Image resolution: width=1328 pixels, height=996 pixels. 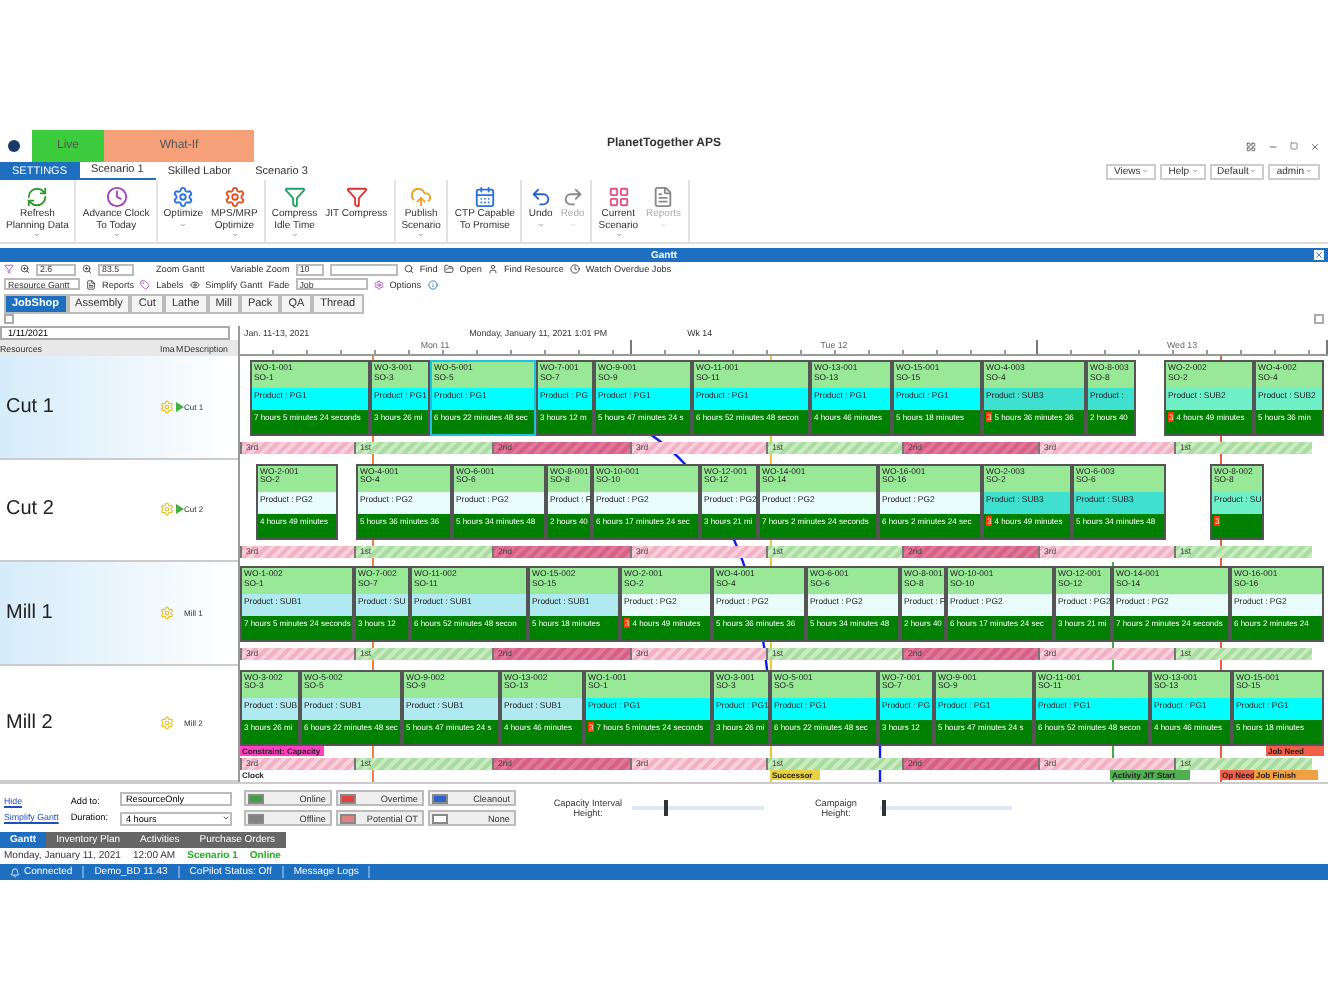 I want to click on maximize-icon, so click(x=1294, y=146).